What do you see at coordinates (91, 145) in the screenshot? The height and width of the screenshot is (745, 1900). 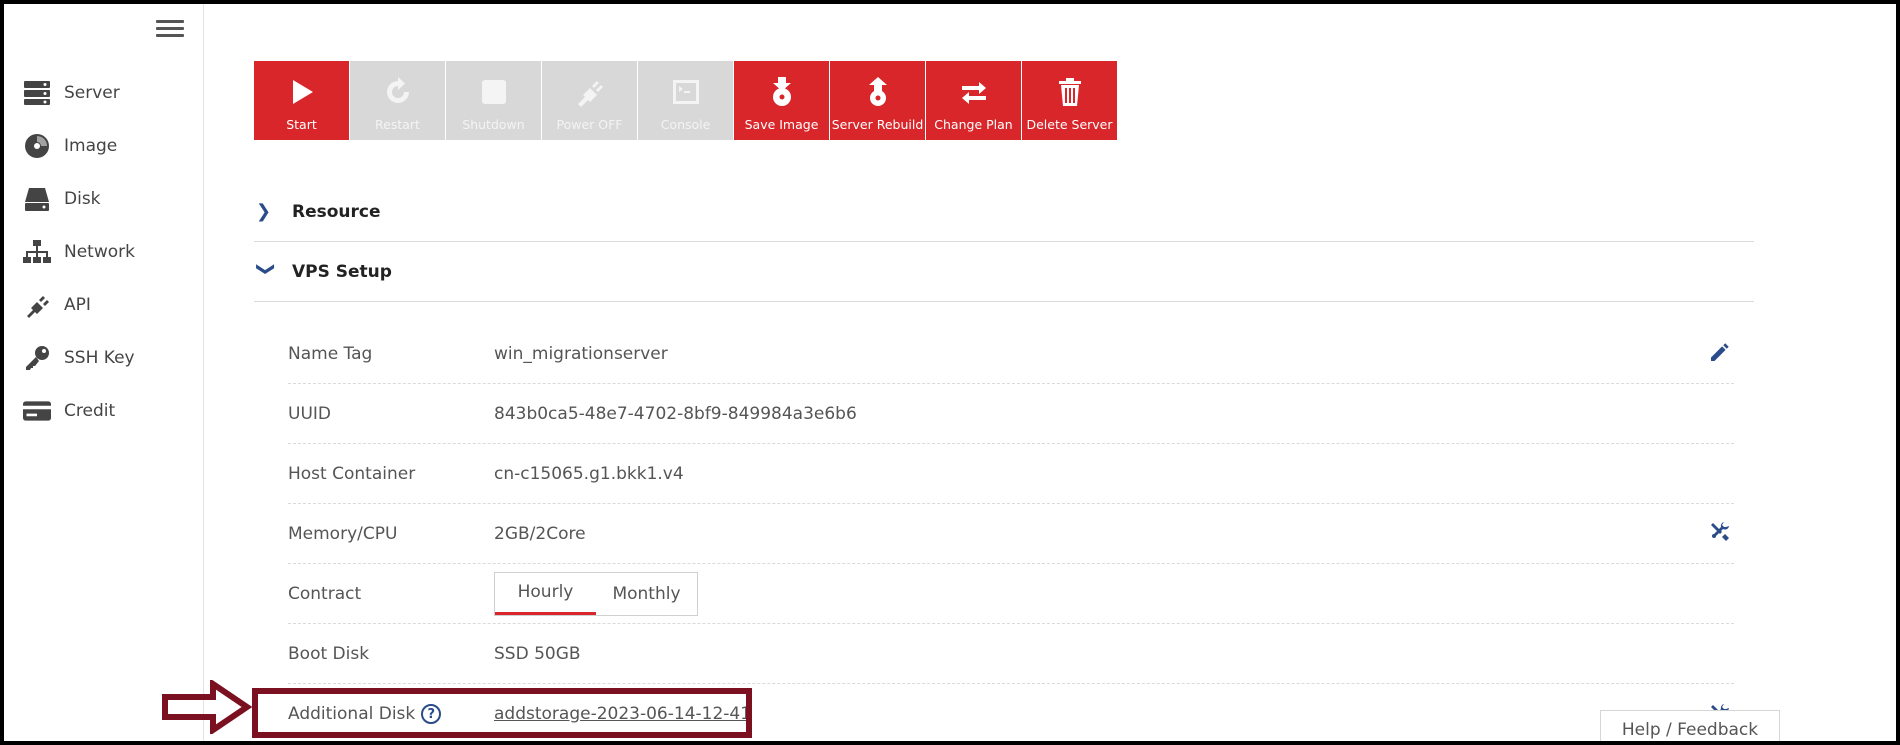 I see `sidebar-item-label: Image` at bounding box center [91, 145].